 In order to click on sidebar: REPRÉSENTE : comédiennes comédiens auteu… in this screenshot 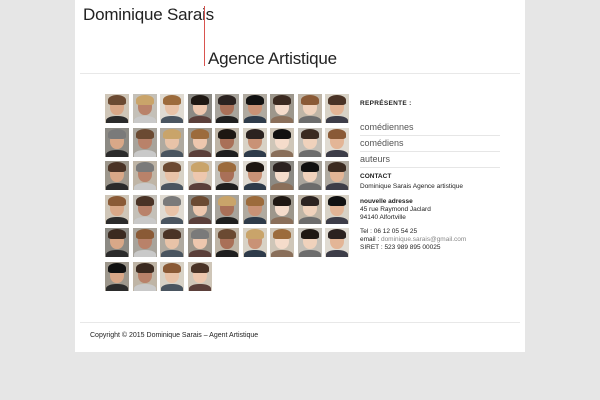, I will do `click(430, 175)`.